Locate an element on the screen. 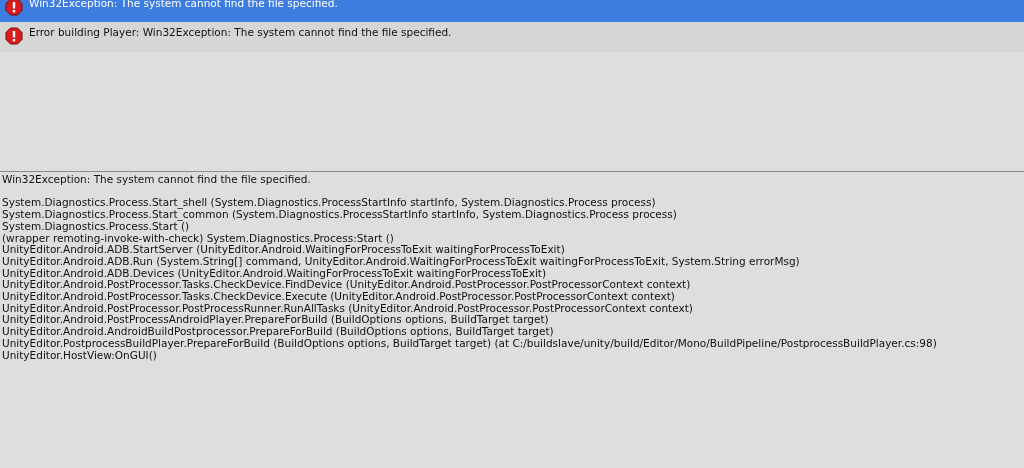  stack-trace-line: UnityEditor.Android.ADB.Run (System.String[] command, UnityEditor.Android.WaitingForProcessToExit waitingForProcessToExit, System.String errorMsg) is located at coordinates (401, 261).